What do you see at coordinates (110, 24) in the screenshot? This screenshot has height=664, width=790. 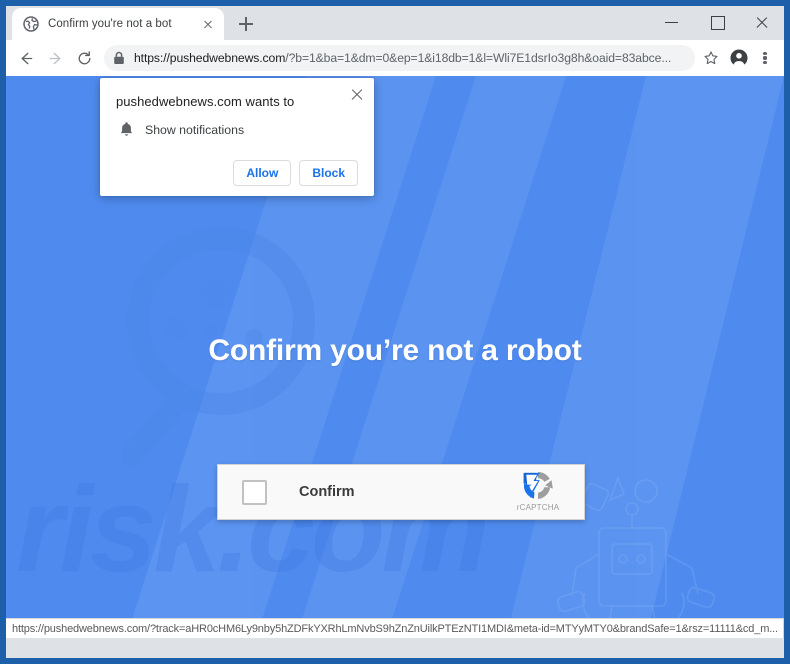 I see `tab-title: Confirm you're not a bot` at bounding box center [110, 24].